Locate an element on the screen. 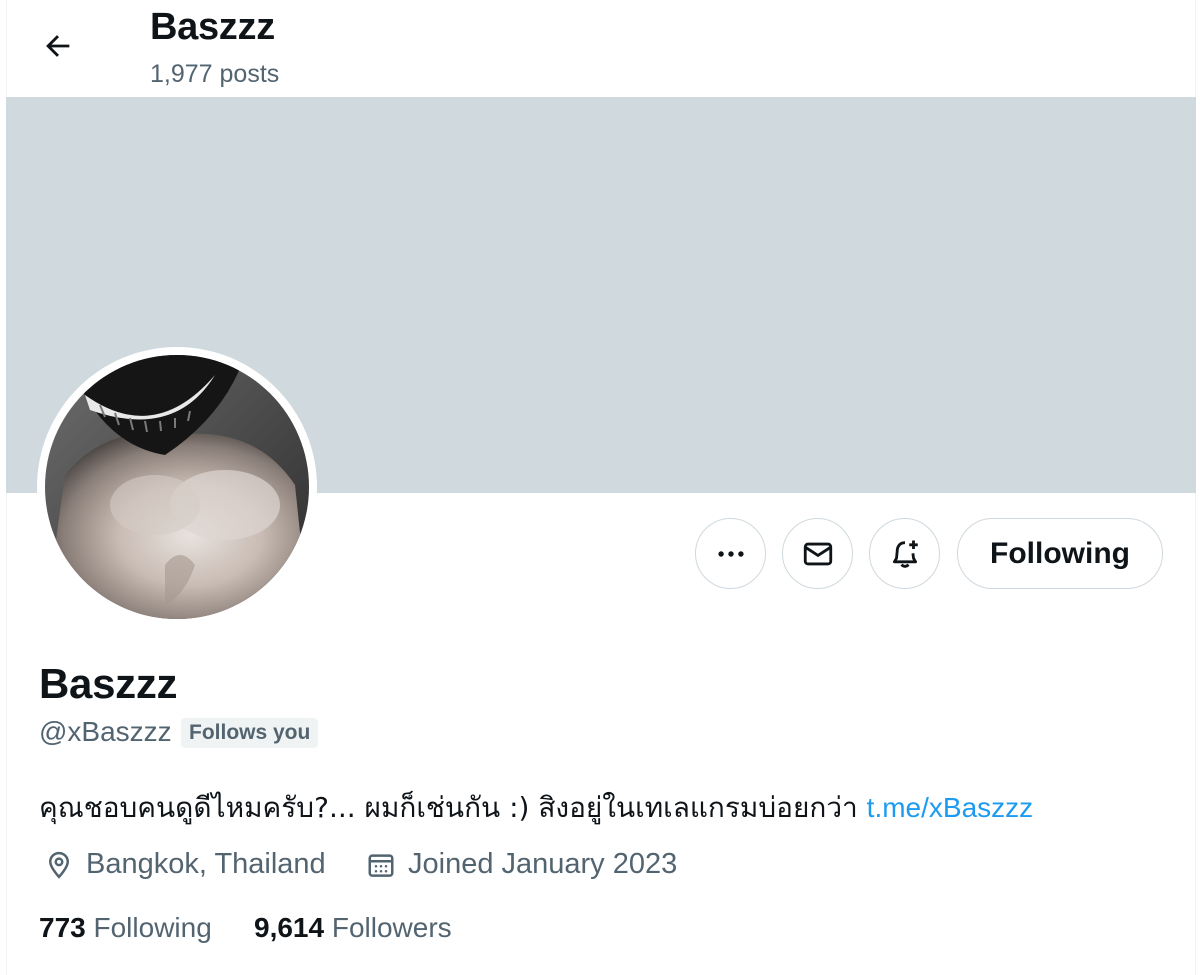 The height and width of the screenshot is (975, 1200). location: Bangkok, Thailand is located at coordinates (185, 864).